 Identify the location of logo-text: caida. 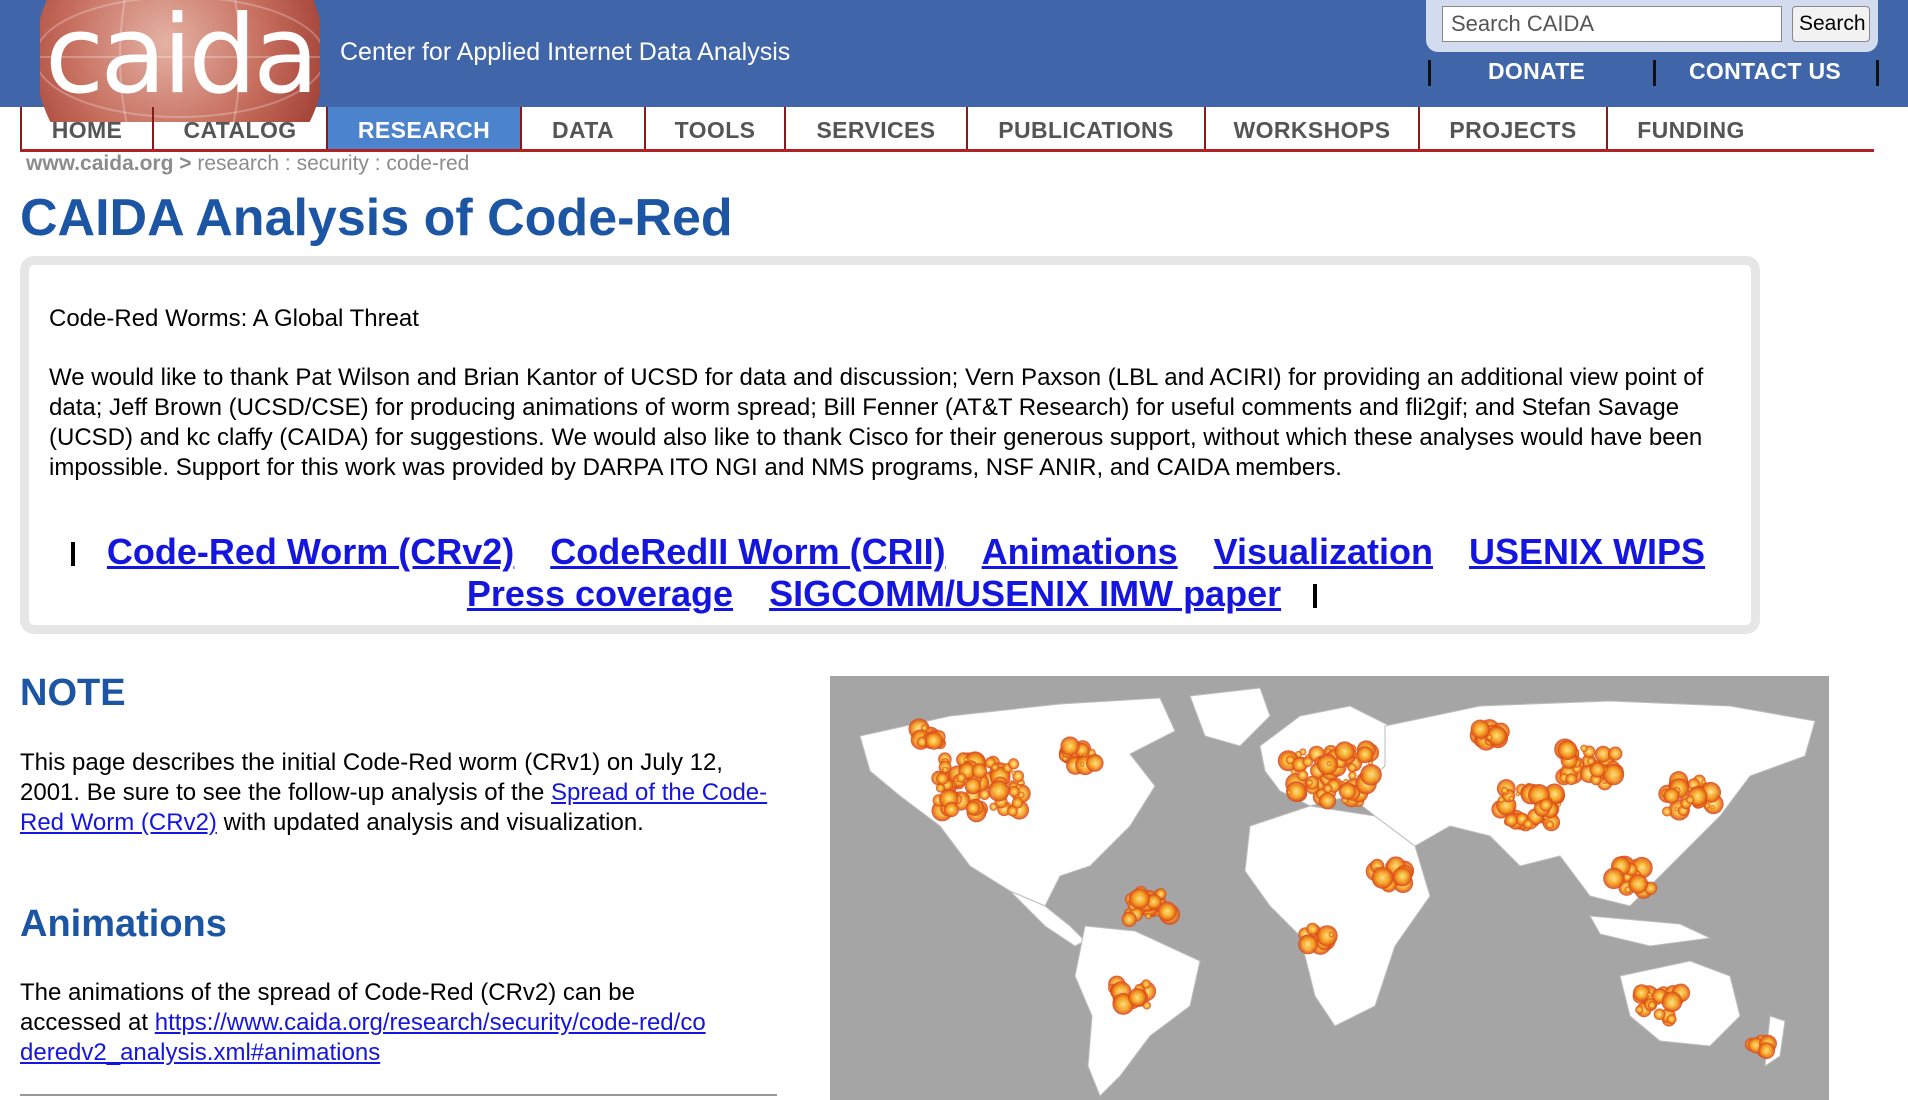
(180, 59).